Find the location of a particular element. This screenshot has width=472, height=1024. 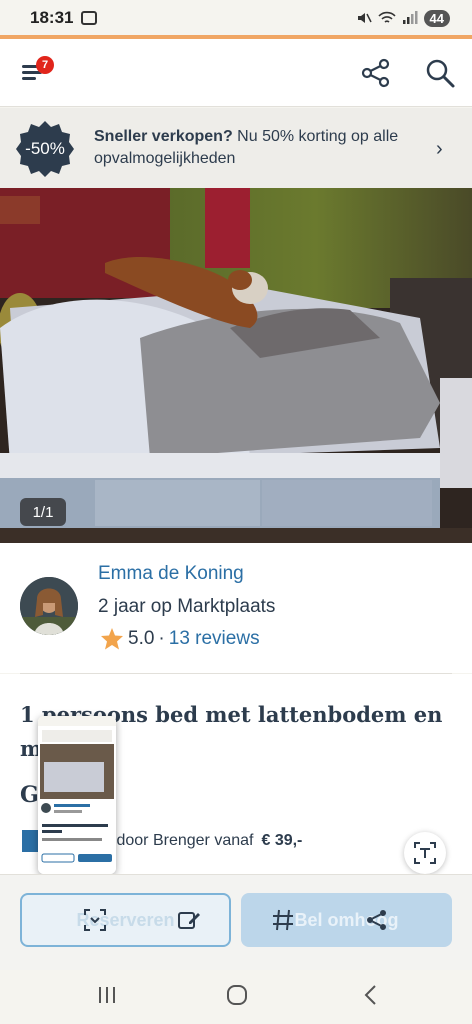

screen-record-icon is located at coordinates (89, 18).